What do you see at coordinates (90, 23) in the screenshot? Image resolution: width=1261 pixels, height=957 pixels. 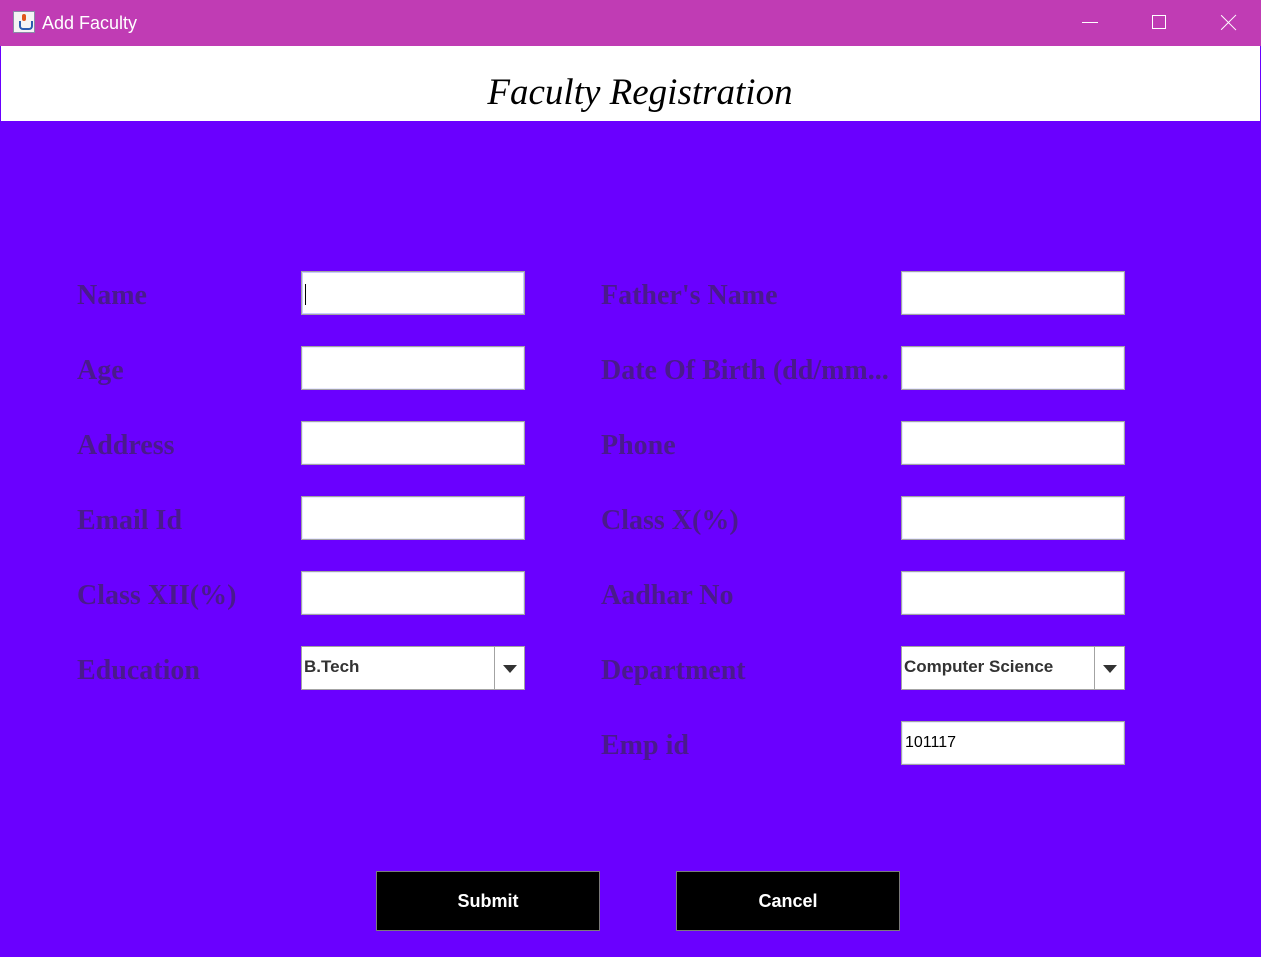 I see `window-title: Add Faculty` at bounding box center [90, 23].